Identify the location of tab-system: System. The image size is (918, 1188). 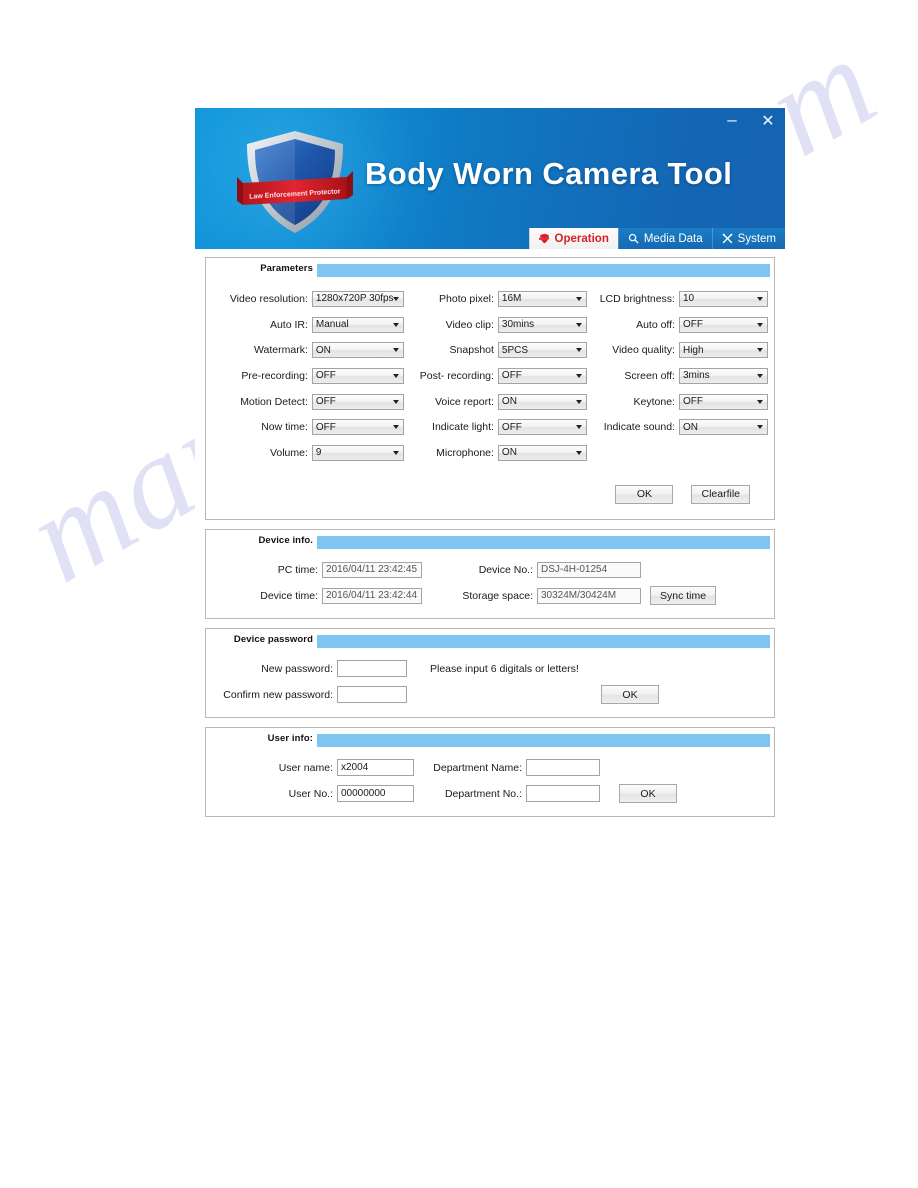
(748, 238).